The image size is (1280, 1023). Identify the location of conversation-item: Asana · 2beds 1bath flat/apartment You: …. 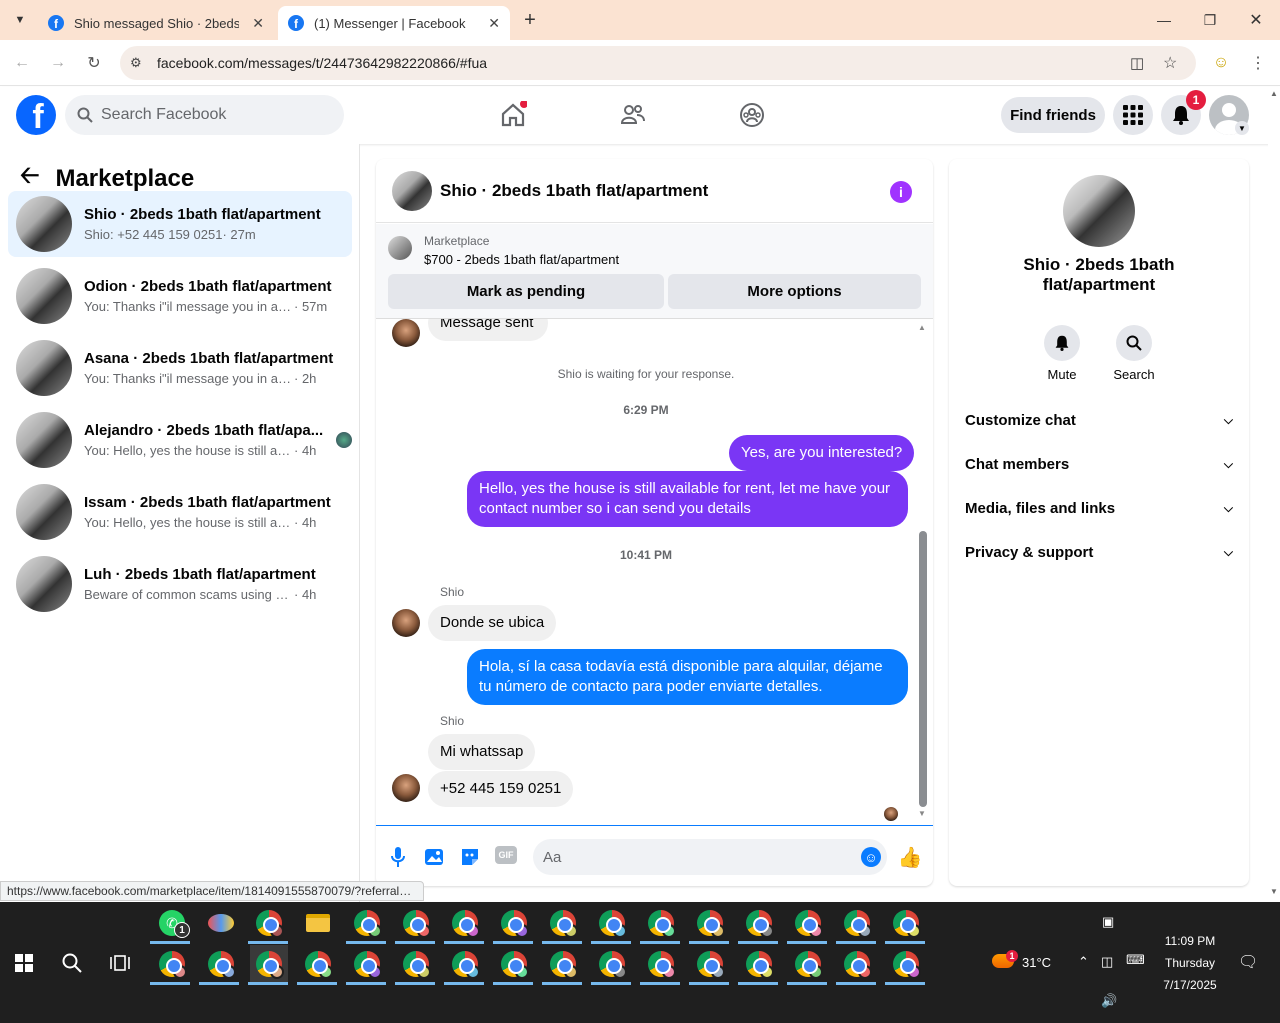
(180, 368).